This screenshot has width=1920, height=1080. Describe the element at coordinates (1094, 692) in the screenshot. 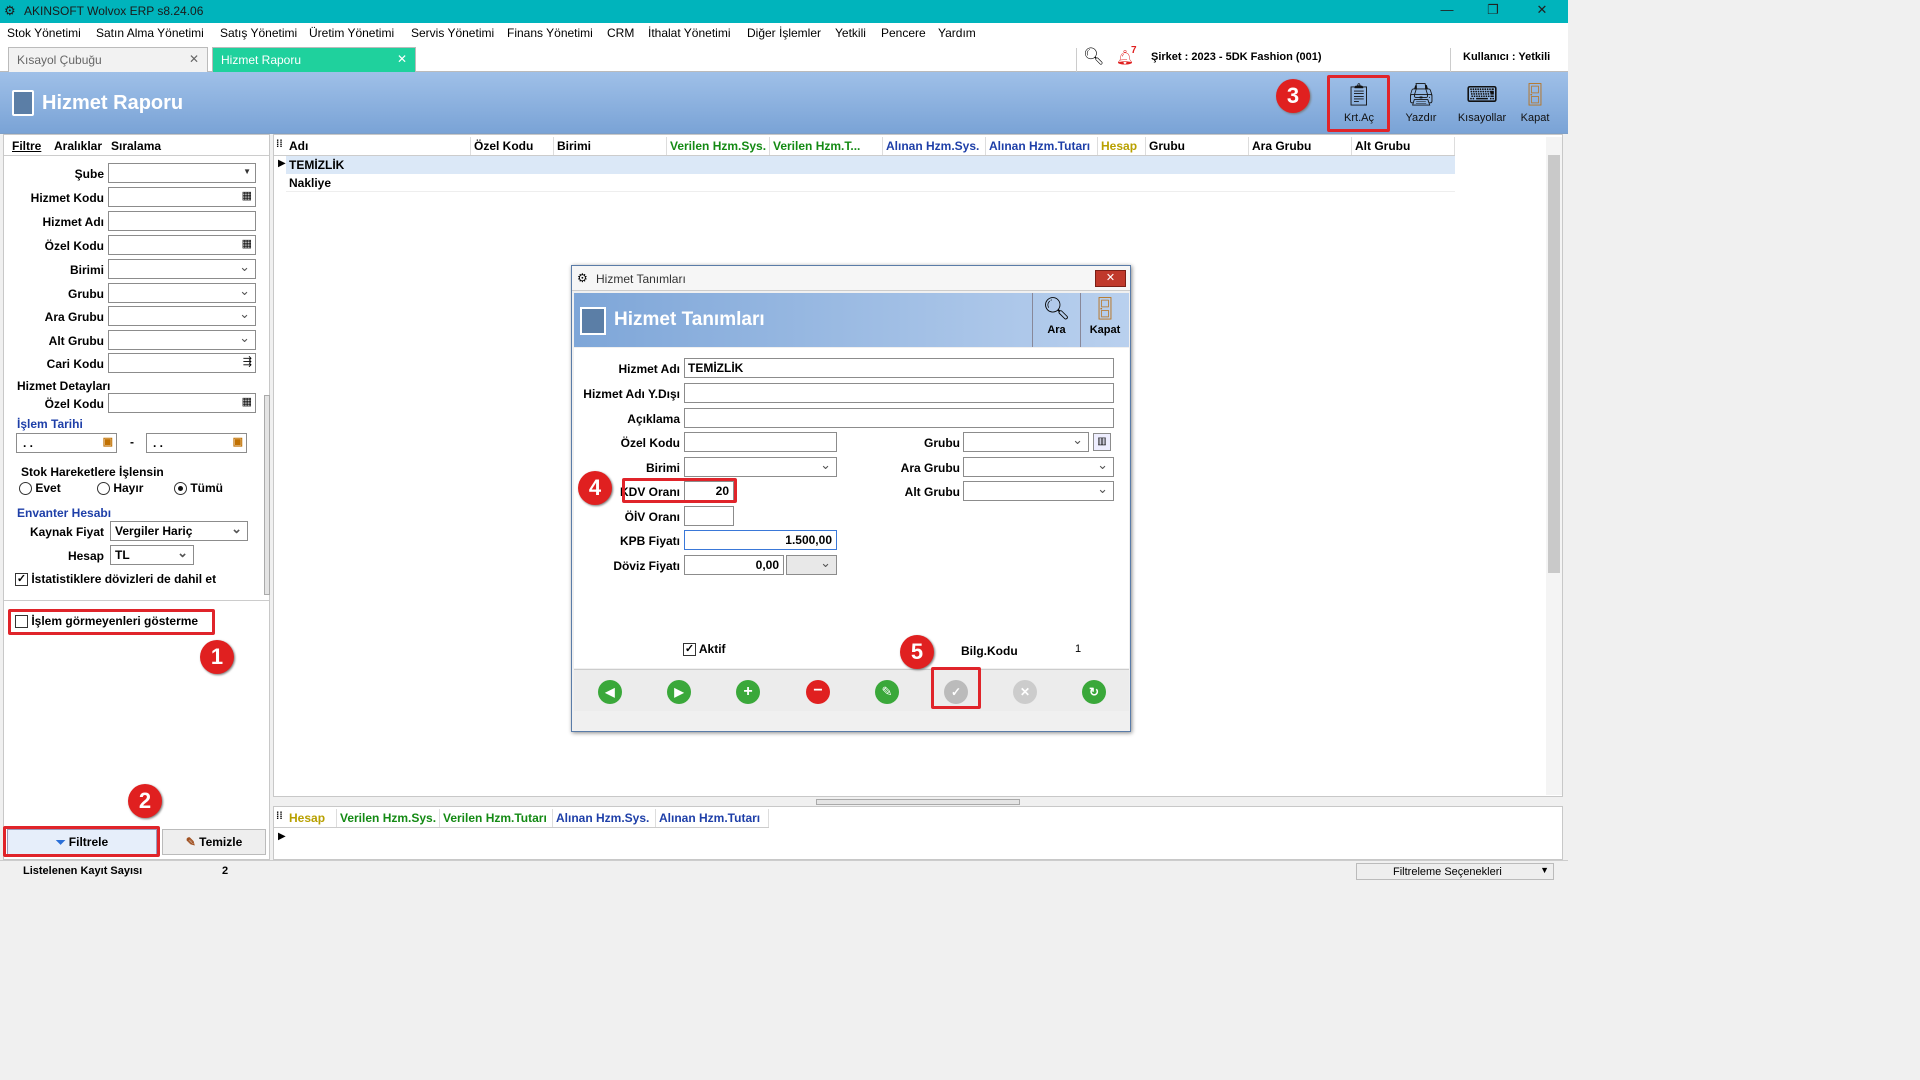

I see `refresh-icon: ↻` at that location.